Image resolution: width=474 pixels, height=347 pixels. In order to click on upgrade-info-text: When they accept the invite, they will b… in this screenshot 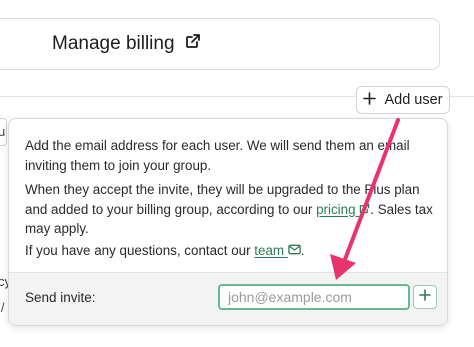, I will do `click(230, 209)`.